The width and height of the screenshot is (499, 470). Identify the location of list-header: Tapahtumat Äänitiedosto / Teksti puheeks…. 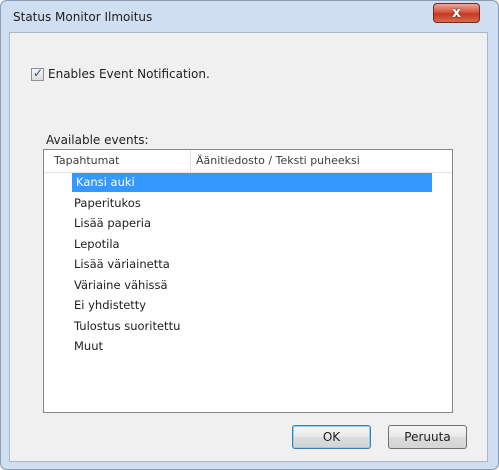
(248, 161).